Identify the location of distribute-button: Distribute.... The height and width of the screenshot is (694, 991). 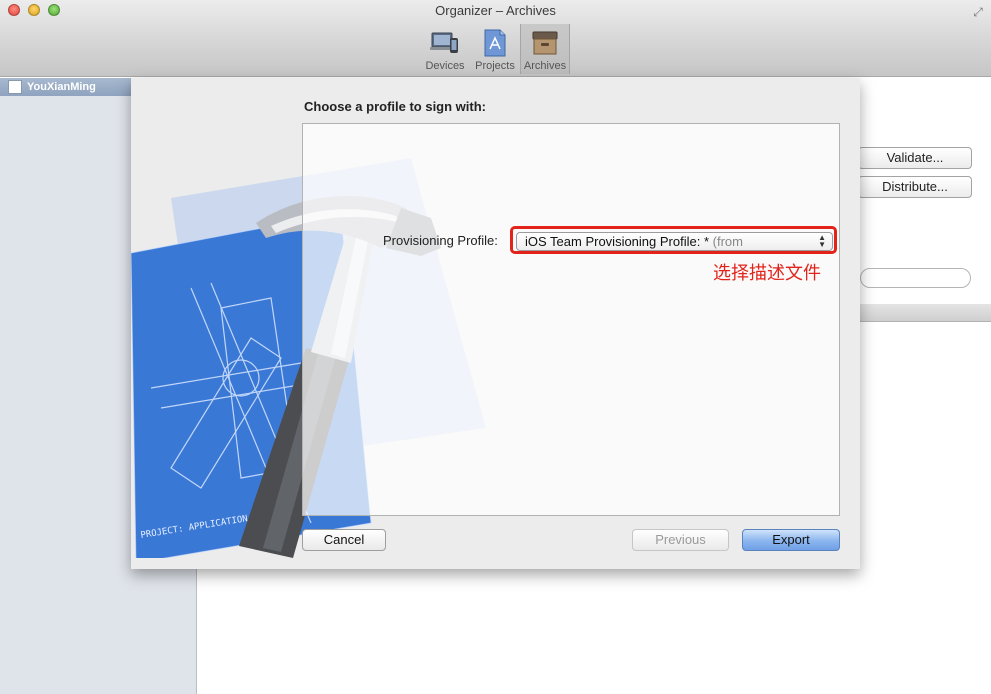
(915, 187).